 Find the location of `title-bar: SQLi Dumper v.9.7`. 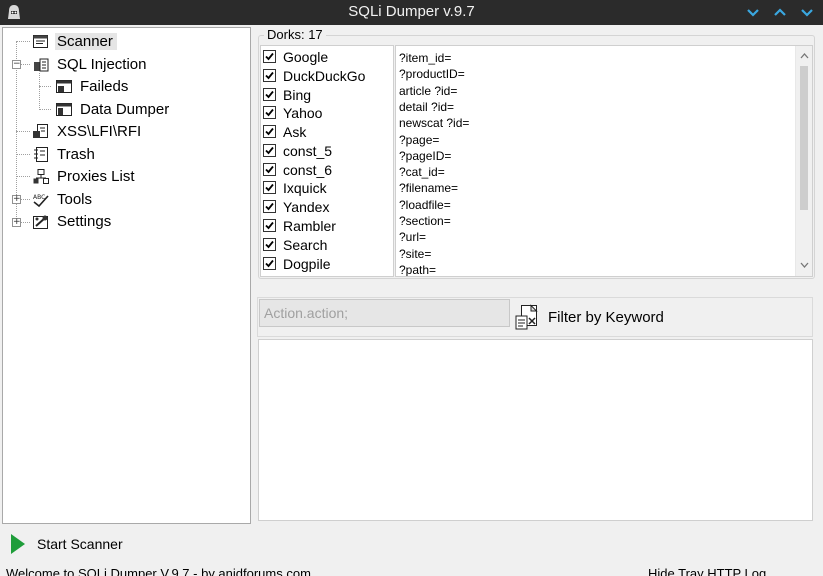

title-bar: SQLi Dumper v.9.7 is located at coordinates (411, 12).